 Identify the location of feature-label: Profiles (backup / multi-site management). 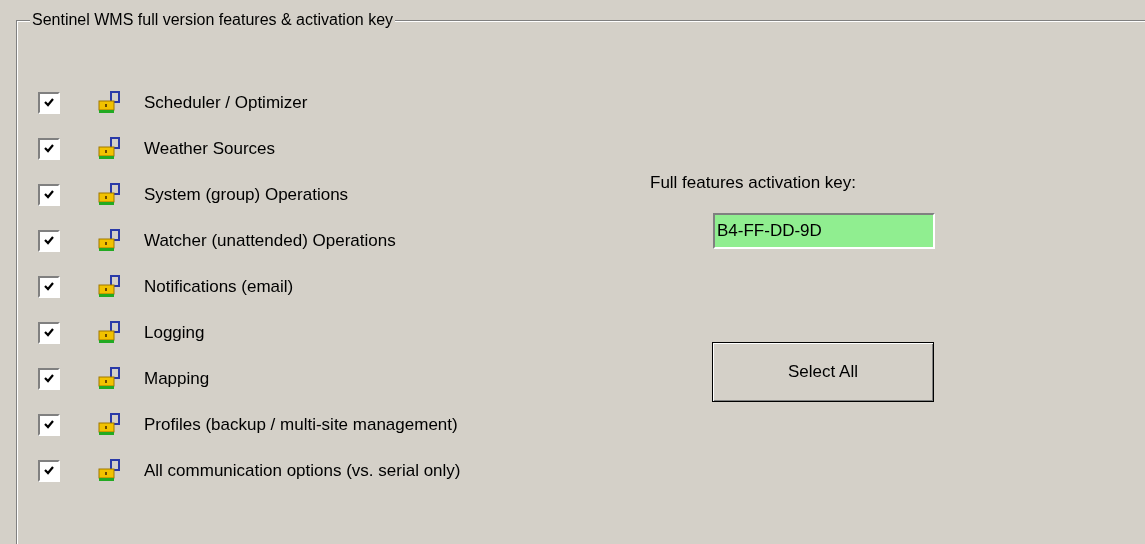
(301, 425).